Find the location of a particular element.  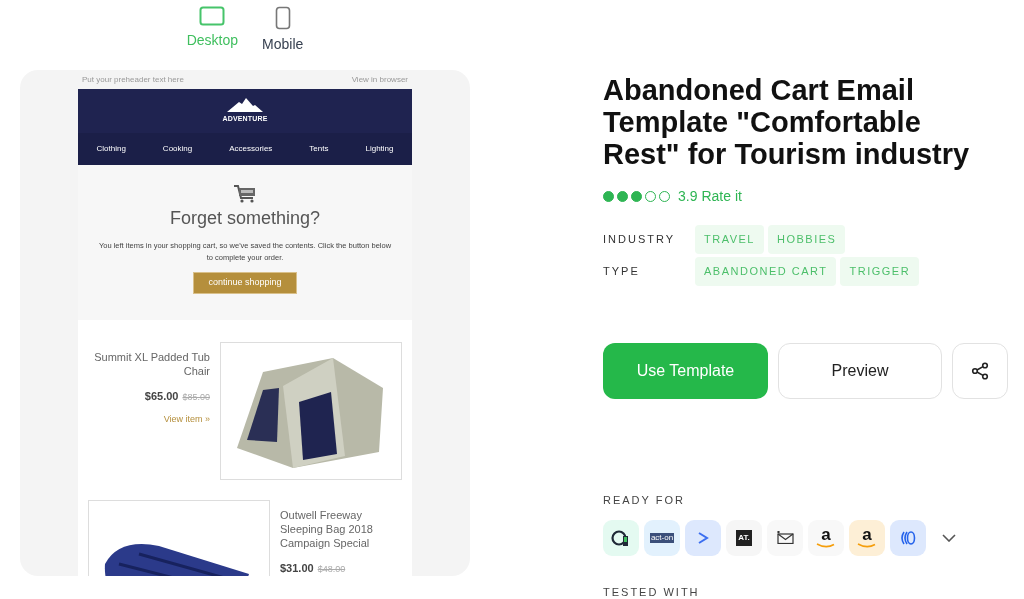

waves-icon is located at coordinates (908, 537).